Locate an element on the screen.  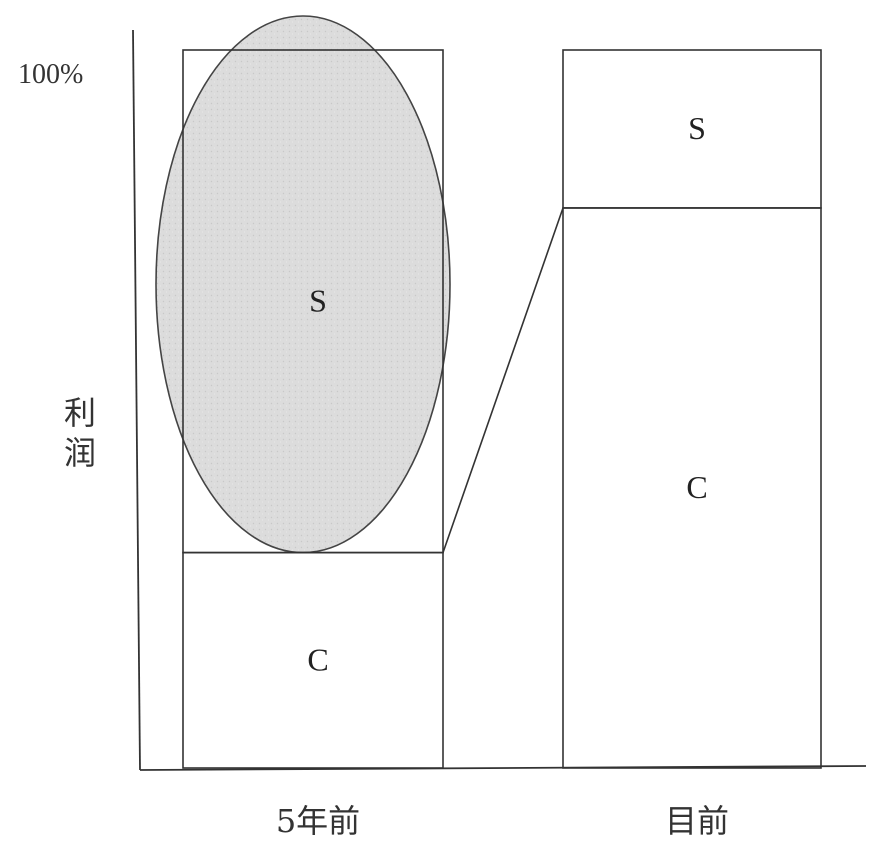
y-tick-label: 100% is located at coordinates (50, 74).